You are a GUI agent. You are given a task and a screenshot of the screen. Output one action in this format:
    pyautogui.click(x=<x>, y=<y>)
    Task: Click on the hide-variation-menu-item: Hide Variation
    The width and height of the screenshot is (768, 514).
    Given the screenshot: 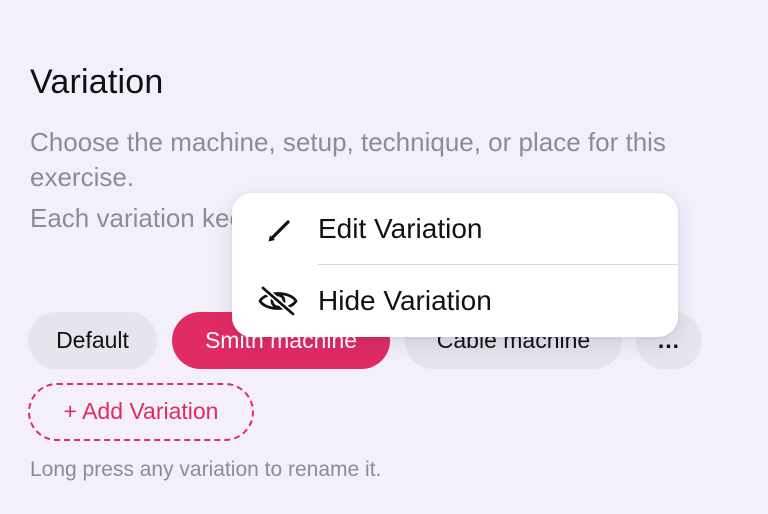 What is the action you would take?
    pyautogui.click(x=455, y=301)
    